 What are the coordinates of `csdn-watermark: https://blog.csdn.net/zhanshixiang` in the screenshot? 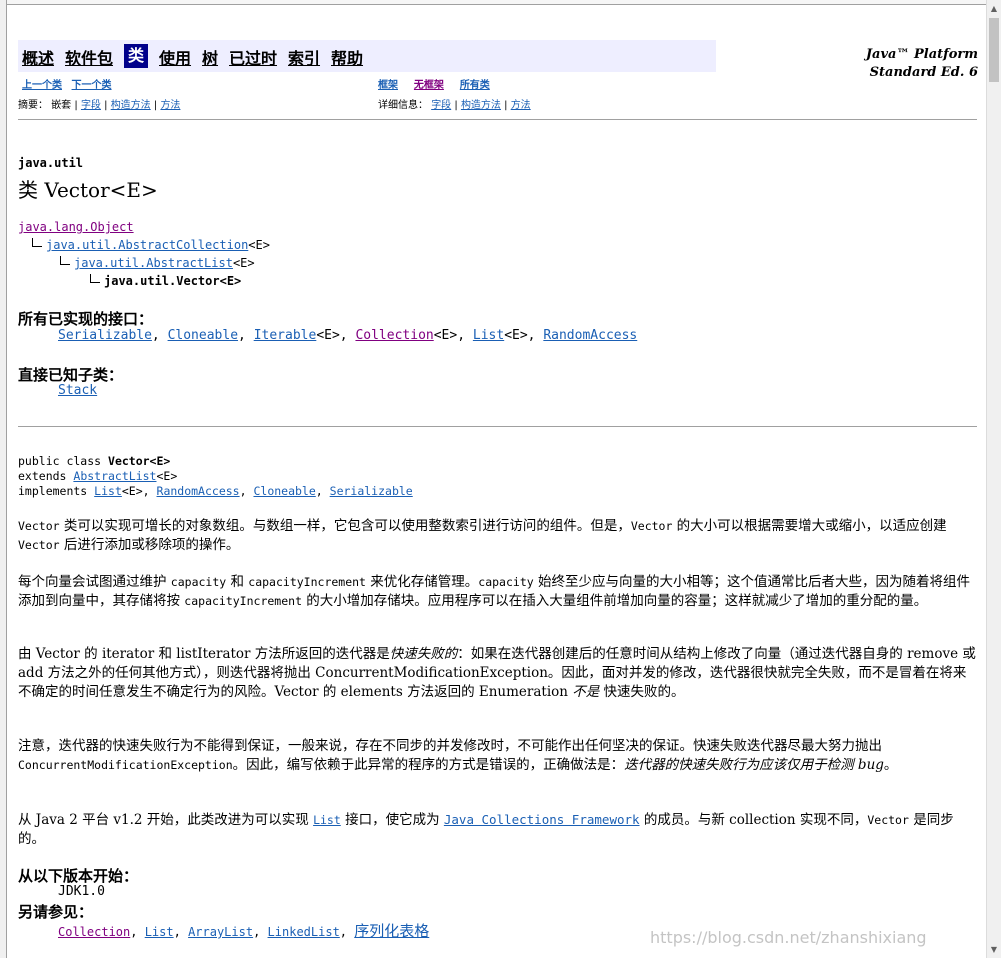 It's located at (788, 937).